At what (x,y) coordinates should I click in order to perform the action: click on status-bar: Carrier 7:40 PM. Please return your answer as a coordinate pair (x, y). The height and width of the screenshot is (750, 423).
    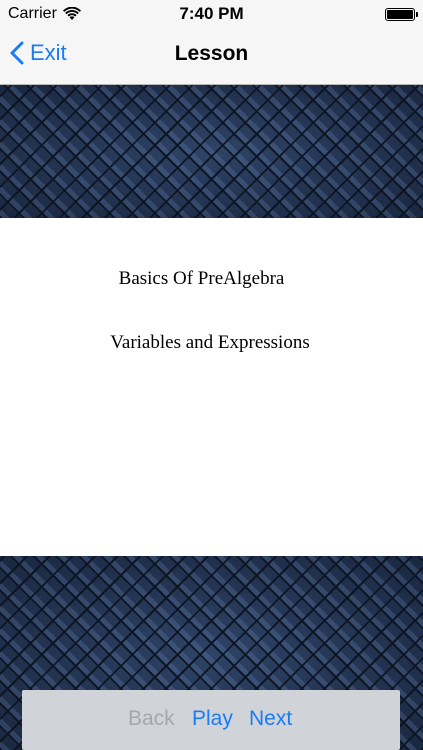
    Looking at the image, I should click on (211, 14).